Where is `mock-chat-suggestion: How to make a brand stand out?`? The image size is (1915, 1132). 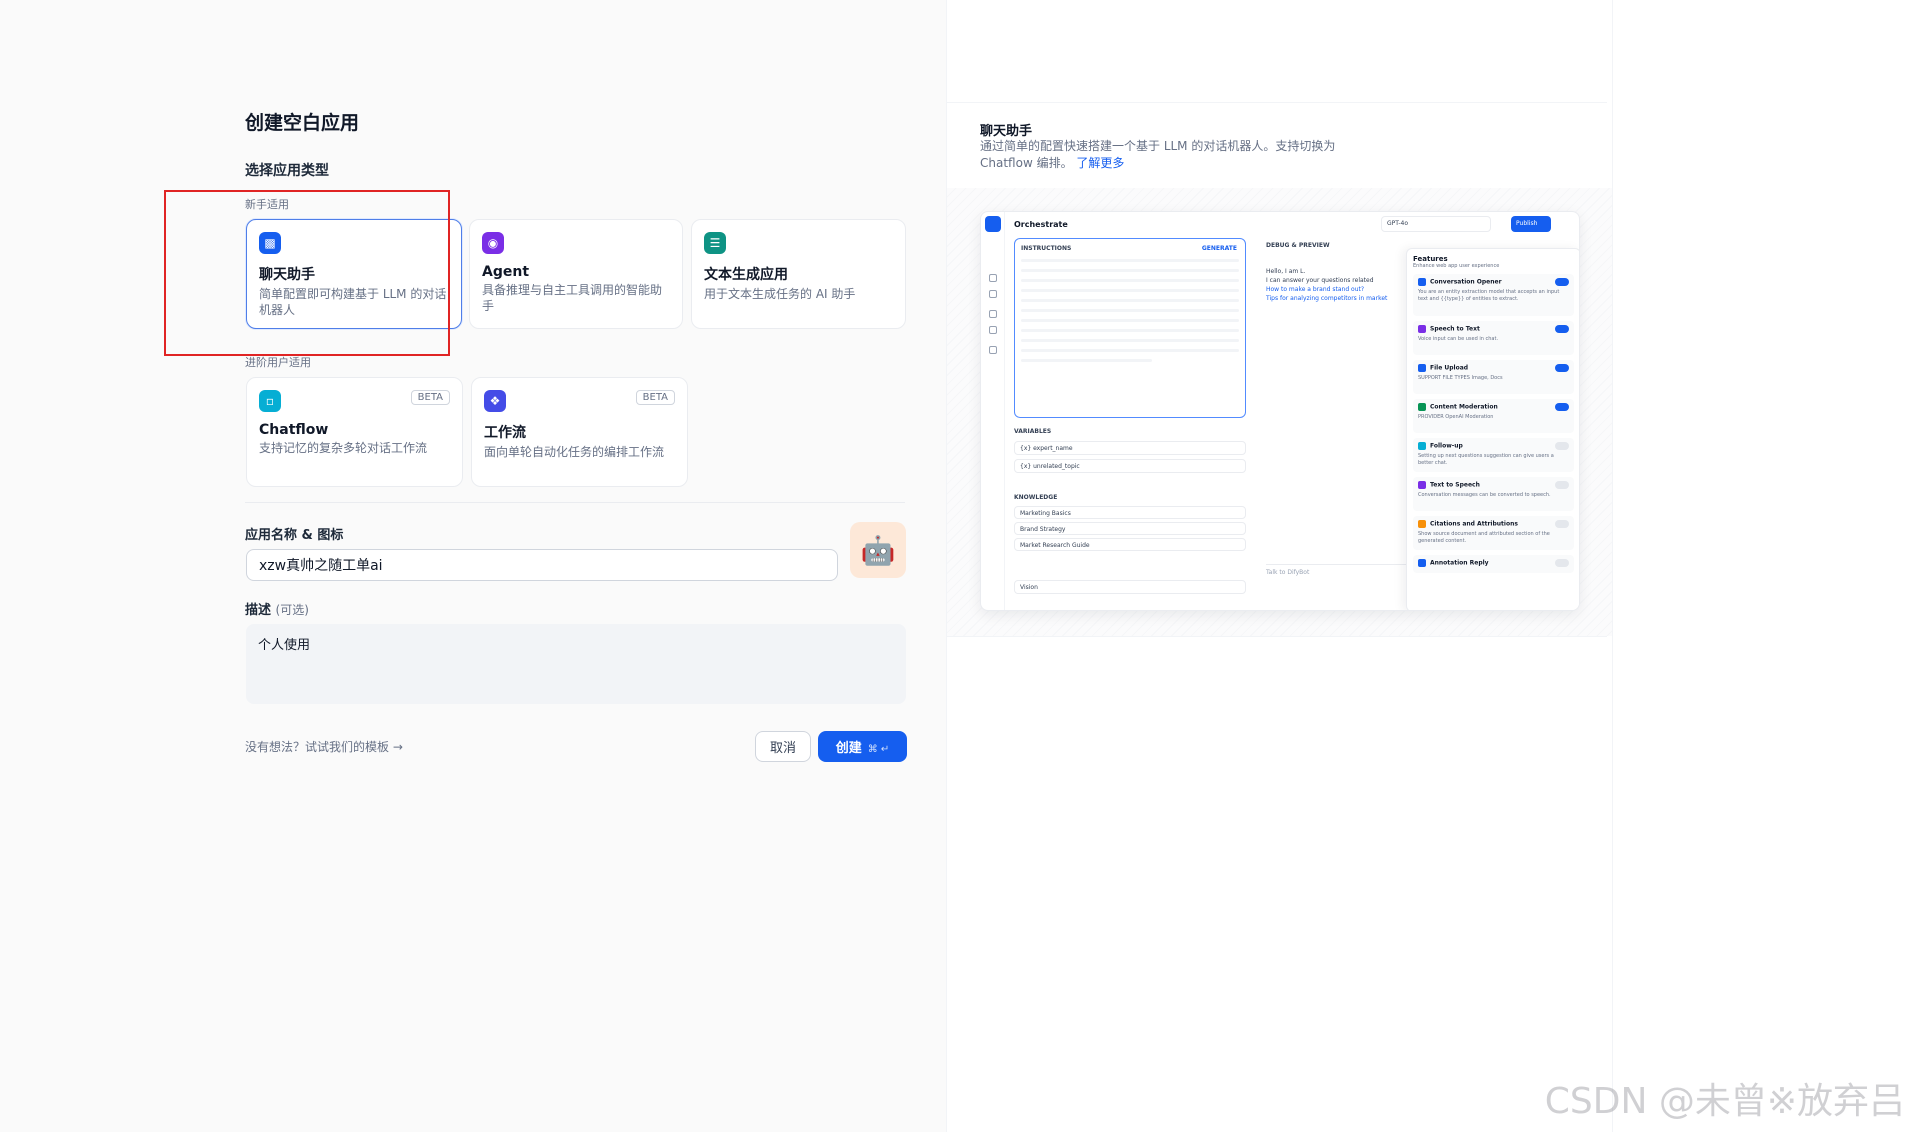
mock-chat-suggestion: How to make a brand stand out? is located at coordinates (1315, 289).